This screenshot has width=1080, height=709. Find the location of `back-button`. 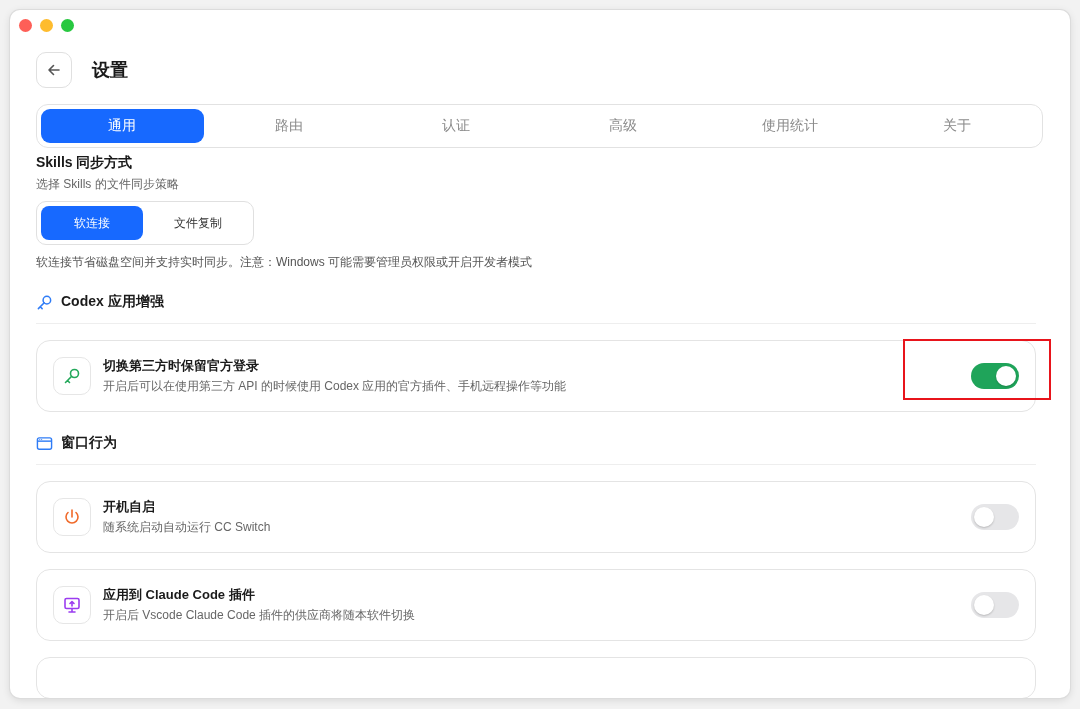

back-button is located at coordinates (54, 70).